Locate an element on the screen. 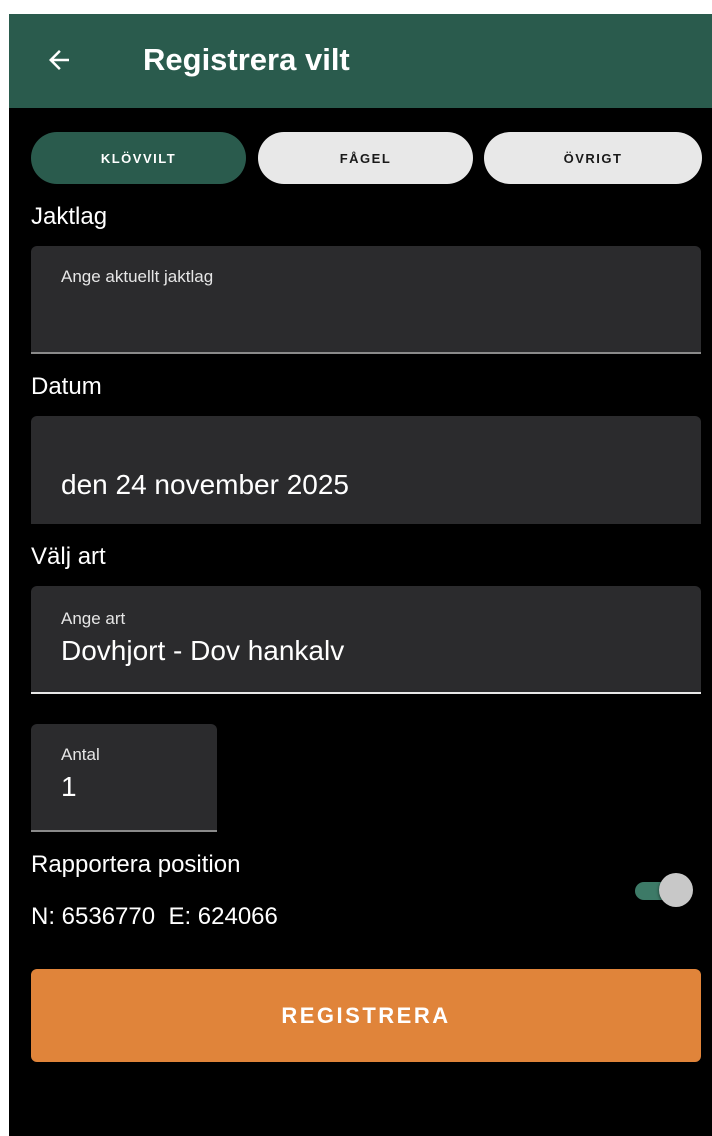 The image size is (712, 1136). position-toggle is located at coordinates (663, 890).